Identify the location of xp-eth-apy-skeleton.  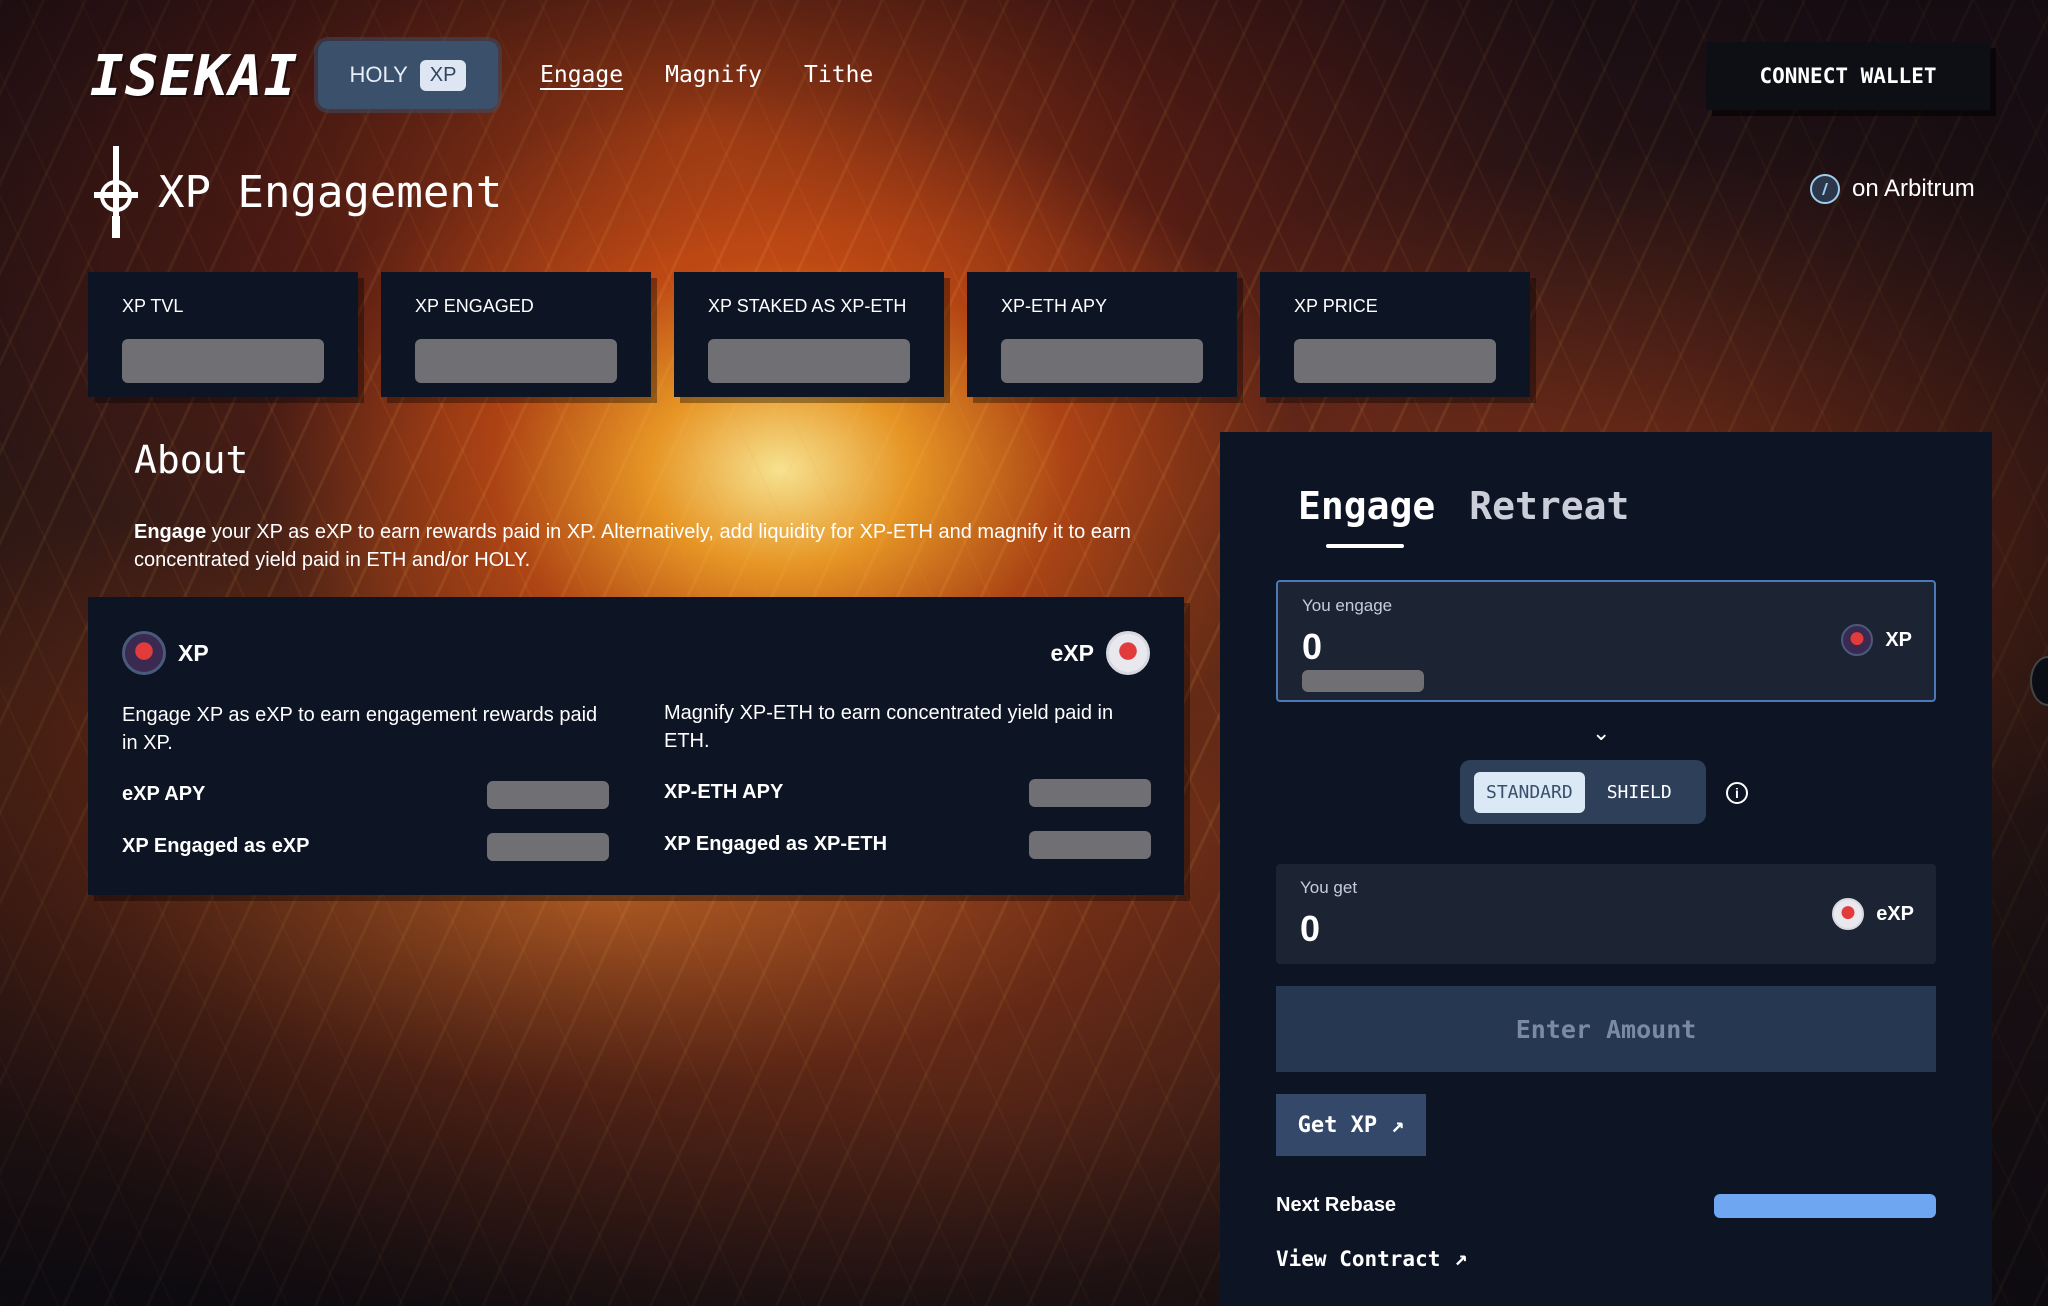
(1090, 793).